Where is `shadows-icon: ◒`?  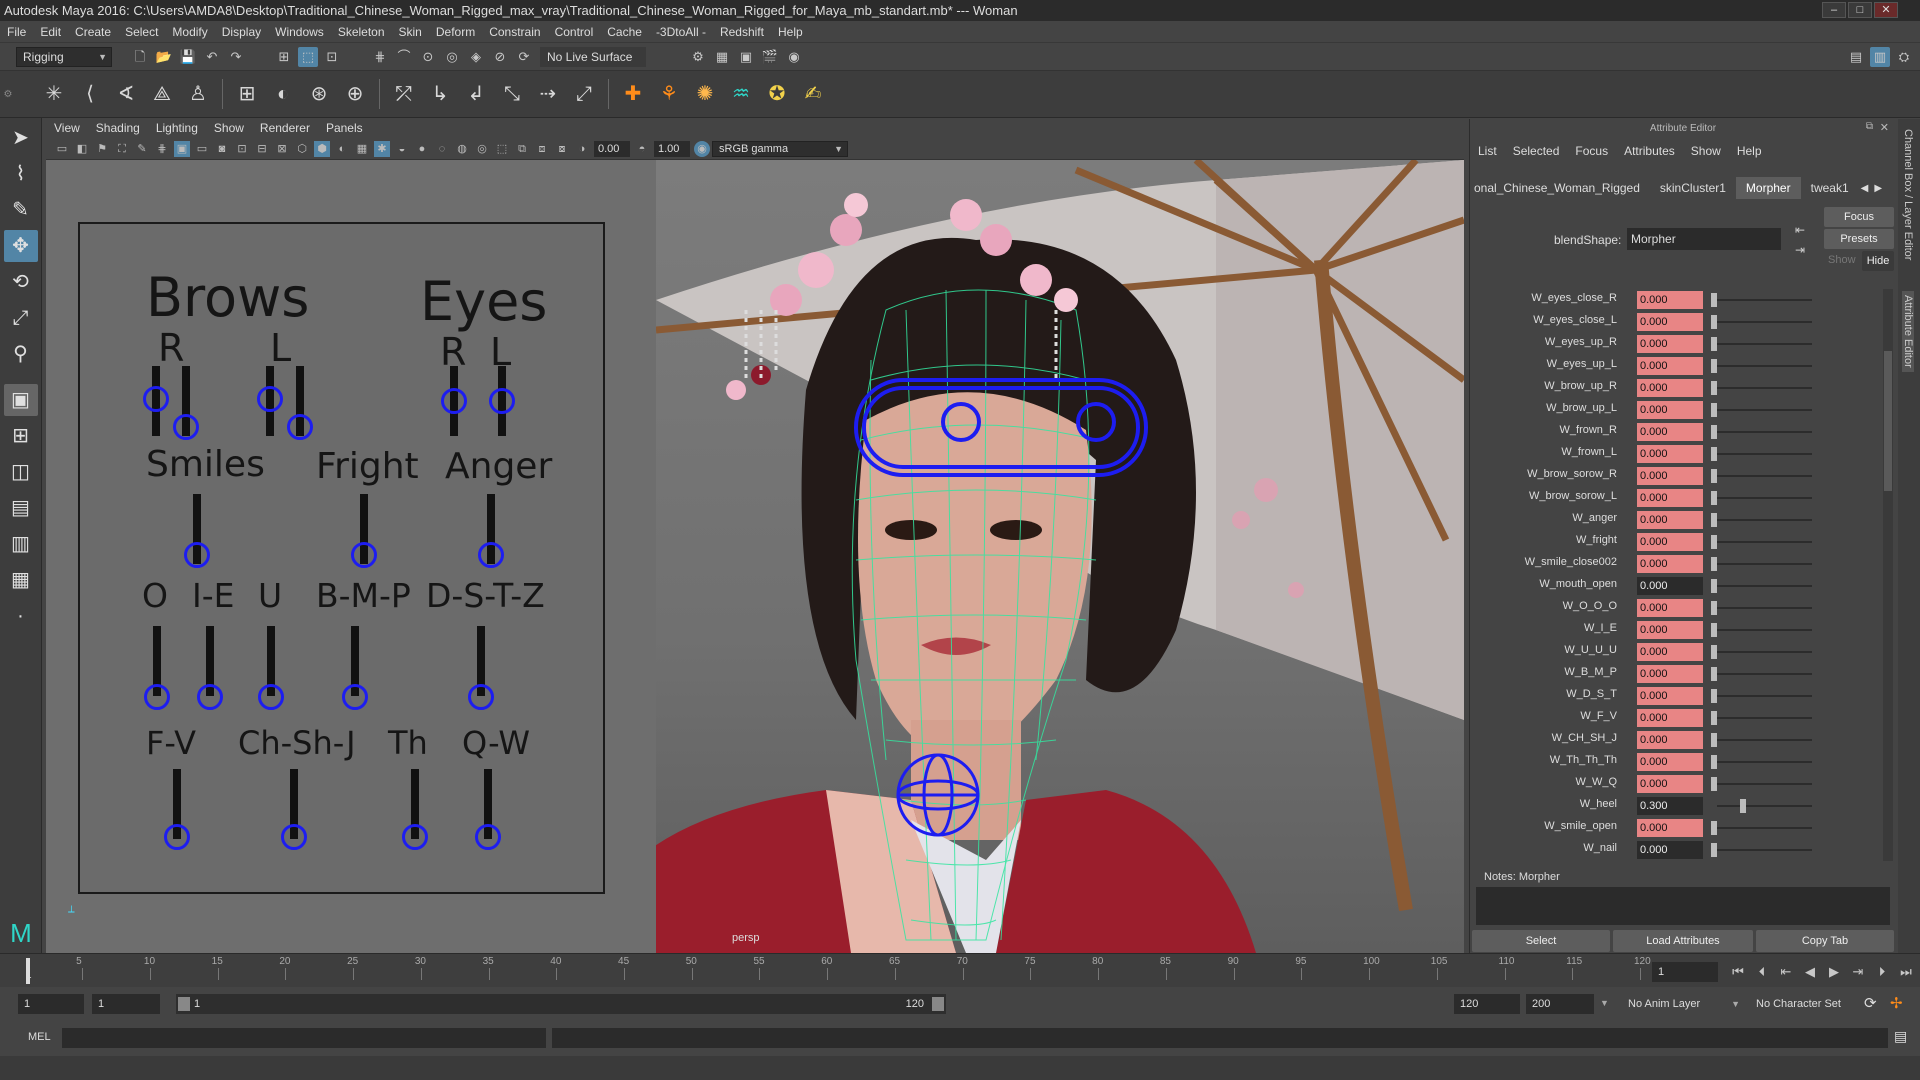 shadows-icon: ◒ is located at coordinates (402, 149).